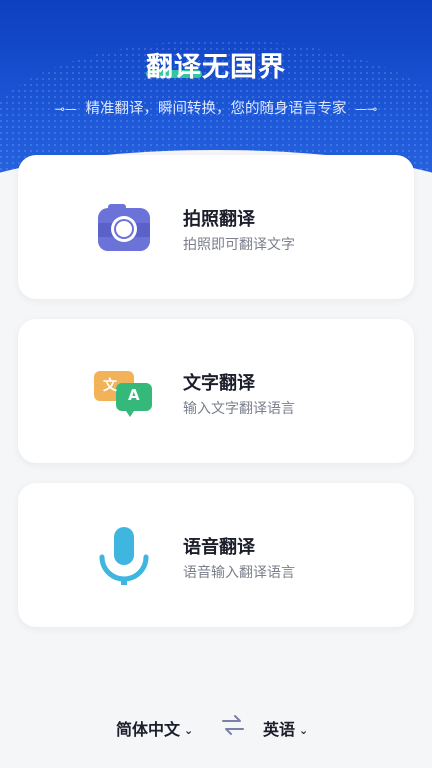  I want to click on page-subtitle: ⊸— 精准翻译，瞬间转换，您的随身语言专家 —⊸, so click(216, 107).